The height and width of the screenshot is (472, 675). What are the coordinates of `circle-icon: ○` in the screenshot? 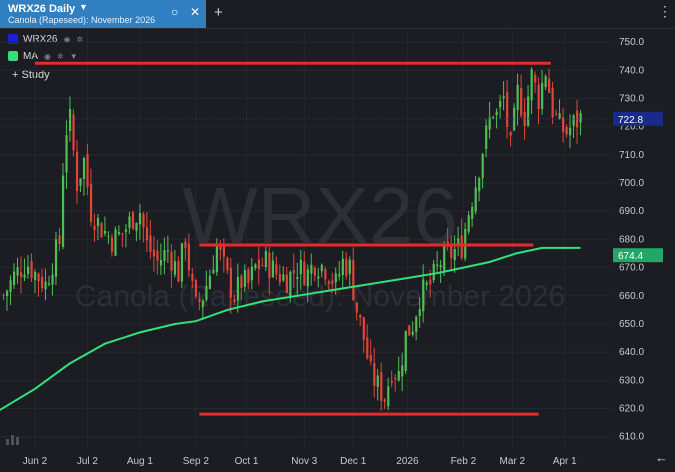 It's located at (174, 12).